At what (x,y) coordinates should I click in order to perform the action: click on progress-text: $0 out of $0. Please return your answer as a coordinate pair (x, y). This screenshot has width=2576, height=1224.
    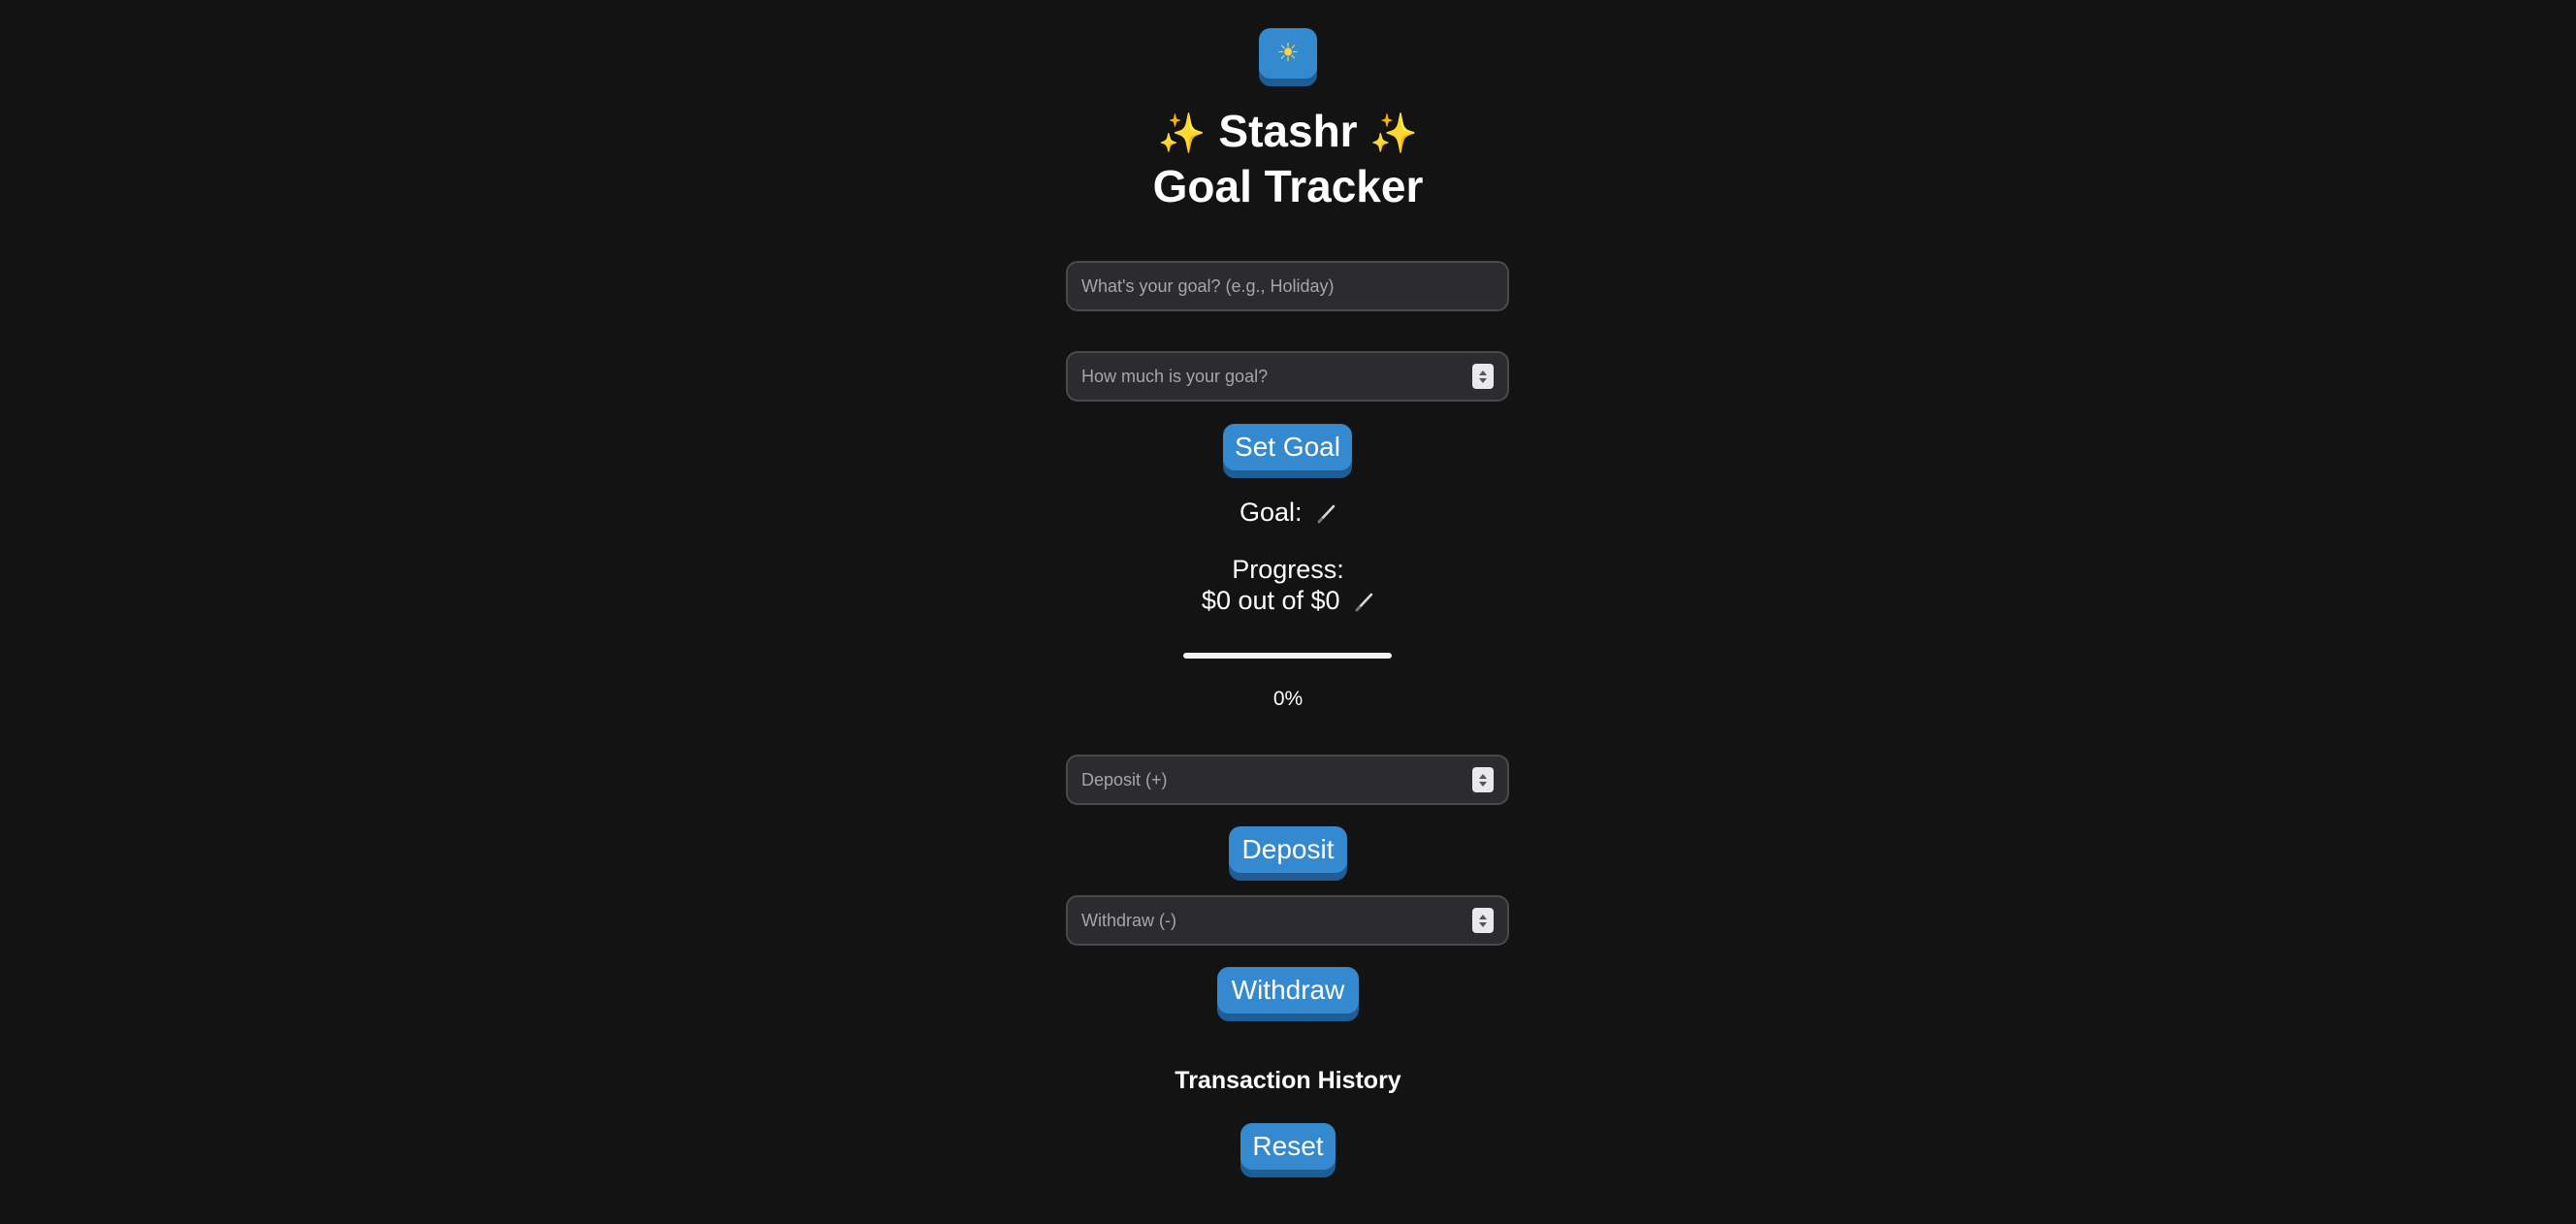
    Looking at the image, I should click on (1270, 600).